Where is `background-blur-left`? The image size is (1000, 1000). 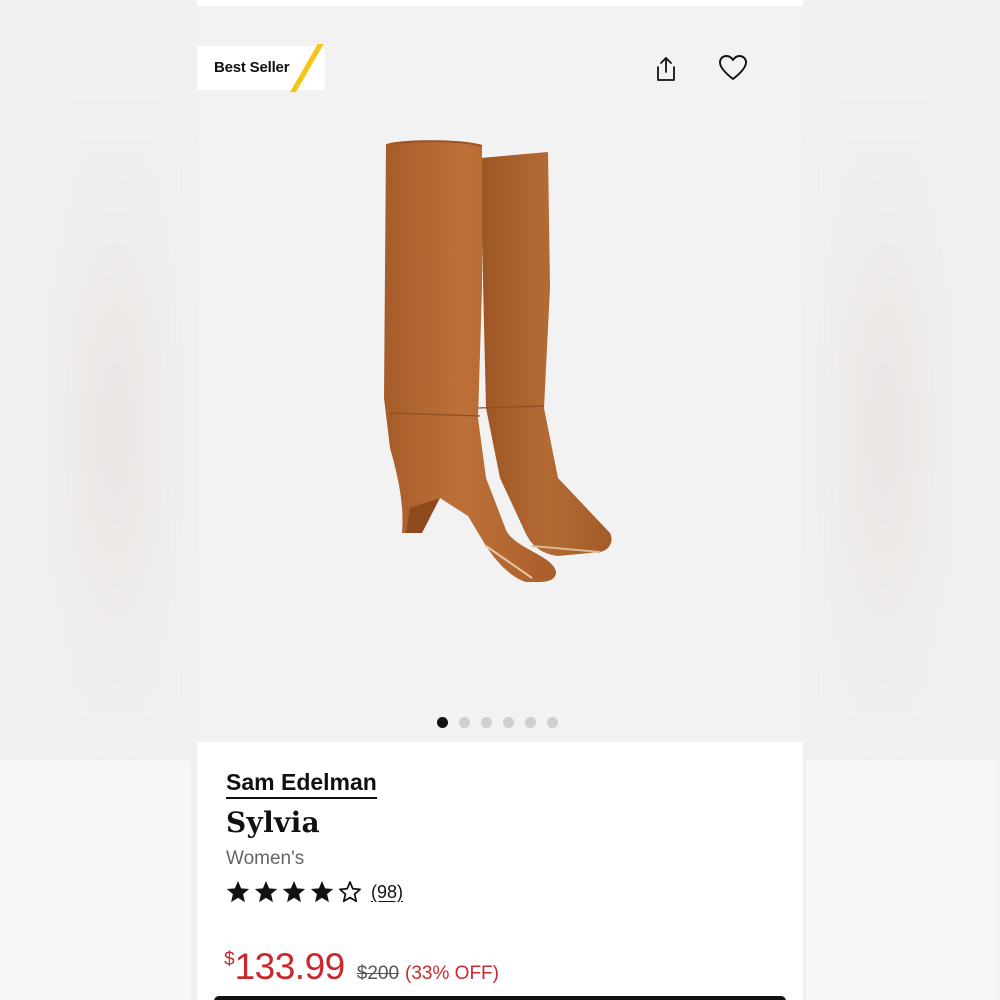 background-blur-left is located at coordinates (115, 430).